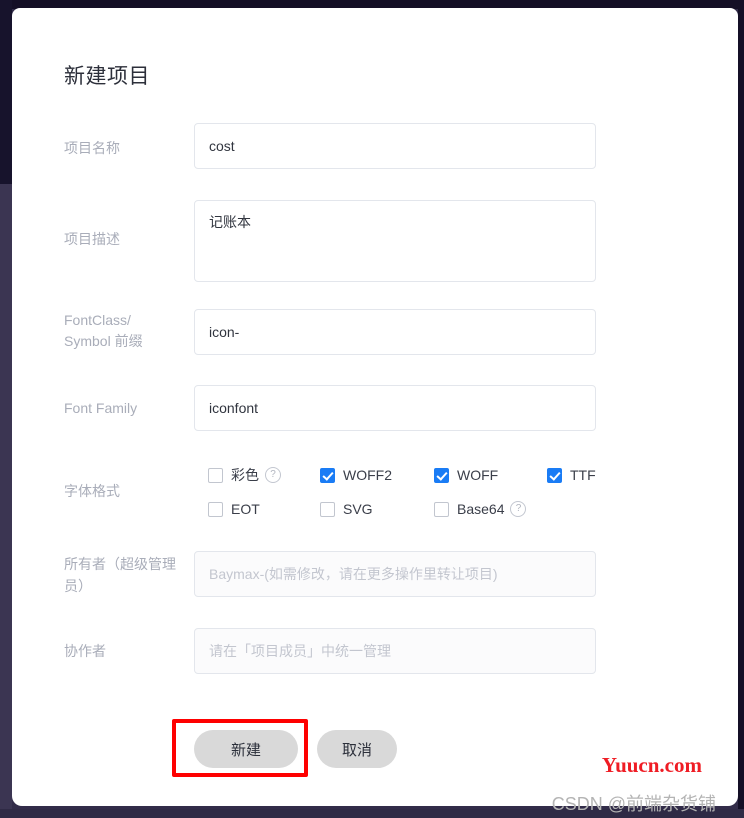  I want to click on checkbox-item-woff2: WOFF2, so click(356, 475).